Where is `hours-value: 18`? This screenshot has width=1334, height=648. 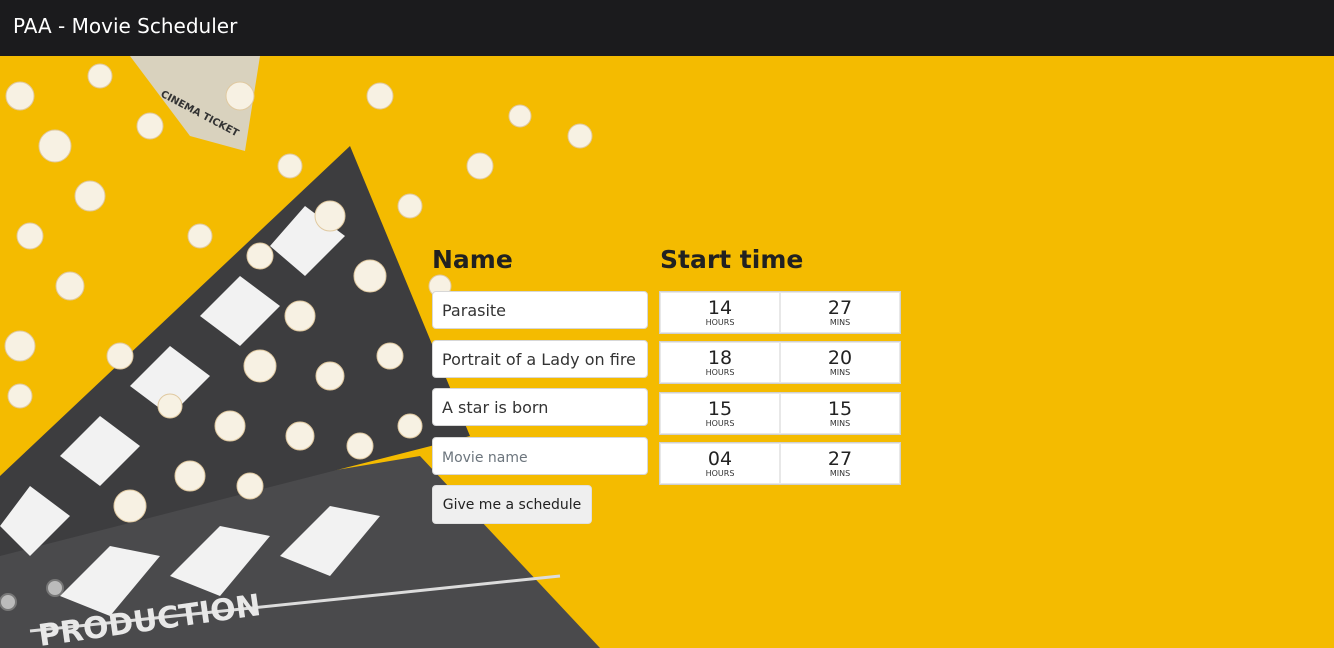
hours-value: 18 is located at coordinates (720, 357).